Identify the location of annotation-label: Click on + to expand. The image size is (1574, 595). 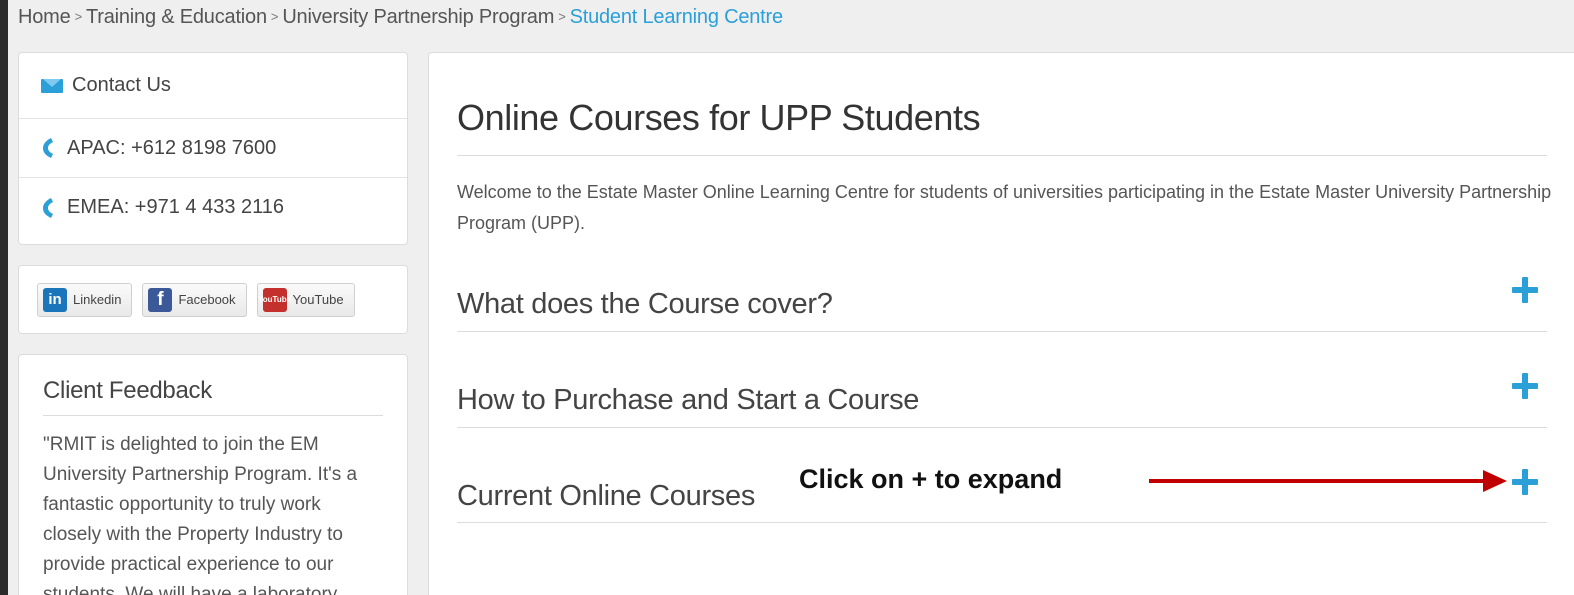
(931, 479).